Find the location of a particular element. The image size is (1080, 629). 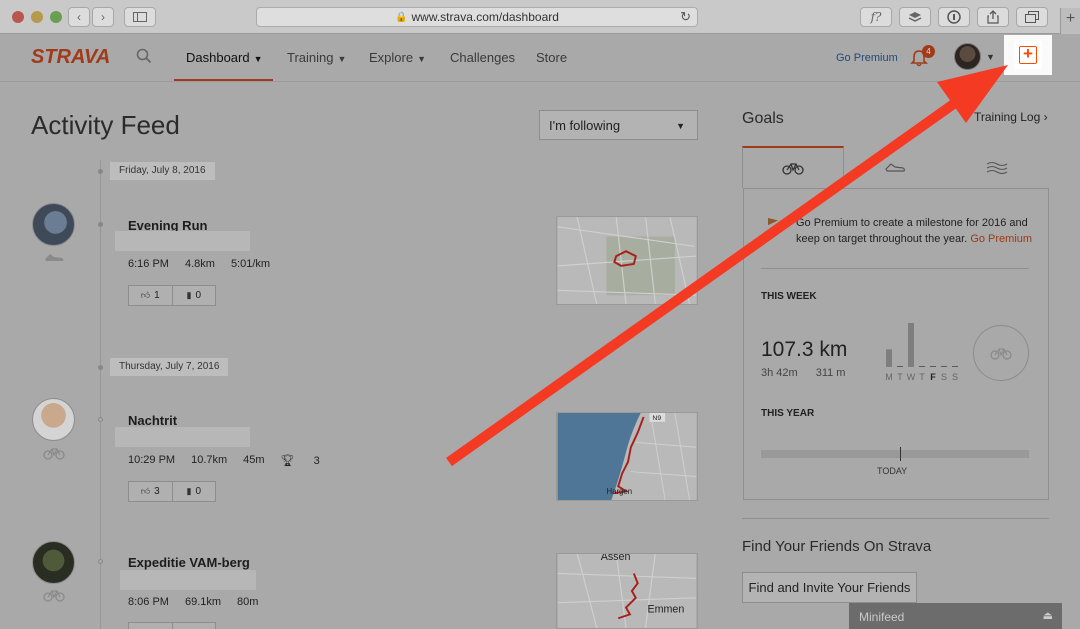

tabs-icon is located at coordinates (1032, 17).